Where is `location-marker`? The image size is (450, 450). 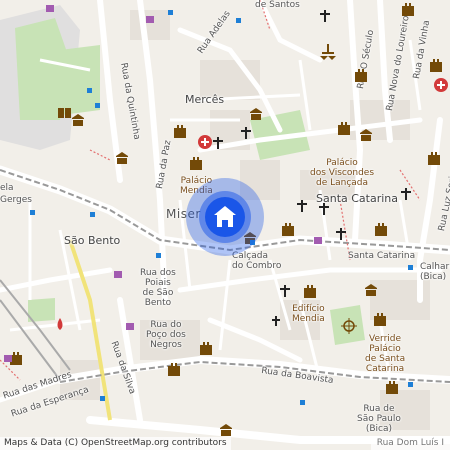 location-marker is located at coordinates (225, 217).